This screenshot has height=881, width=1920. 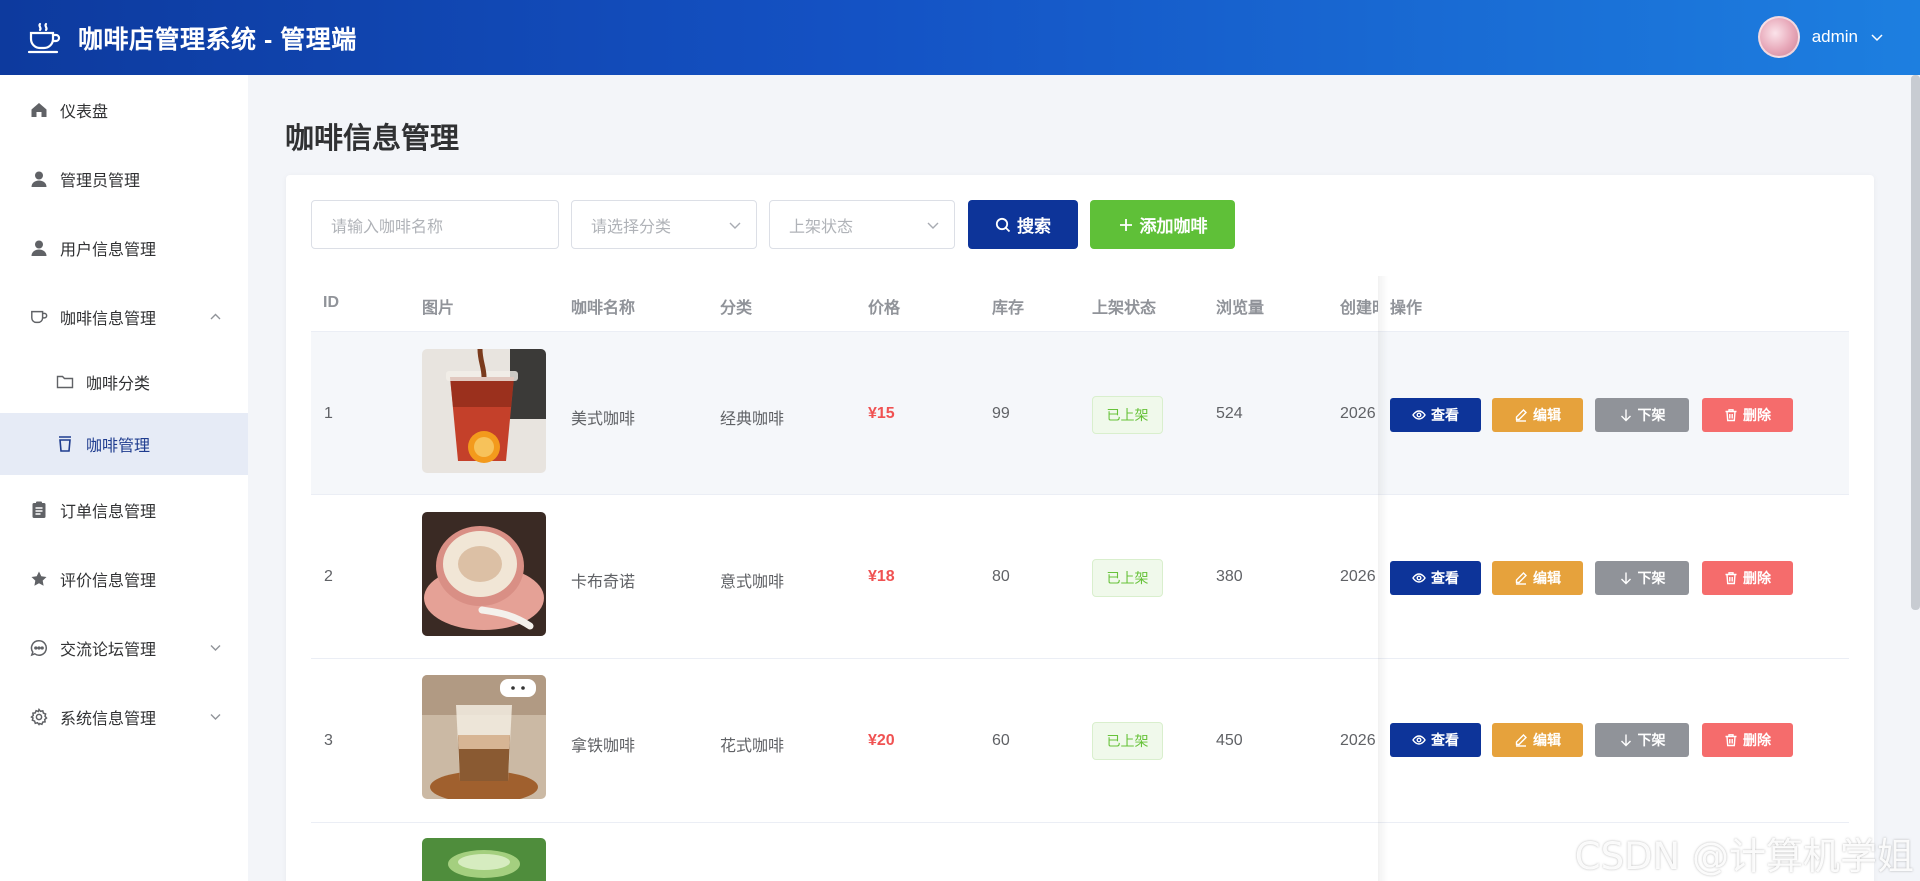 What do you see at coordinates (484, 411) in the screenshot?
I see `coffee-image-americano` at bounding box center [484, 411].